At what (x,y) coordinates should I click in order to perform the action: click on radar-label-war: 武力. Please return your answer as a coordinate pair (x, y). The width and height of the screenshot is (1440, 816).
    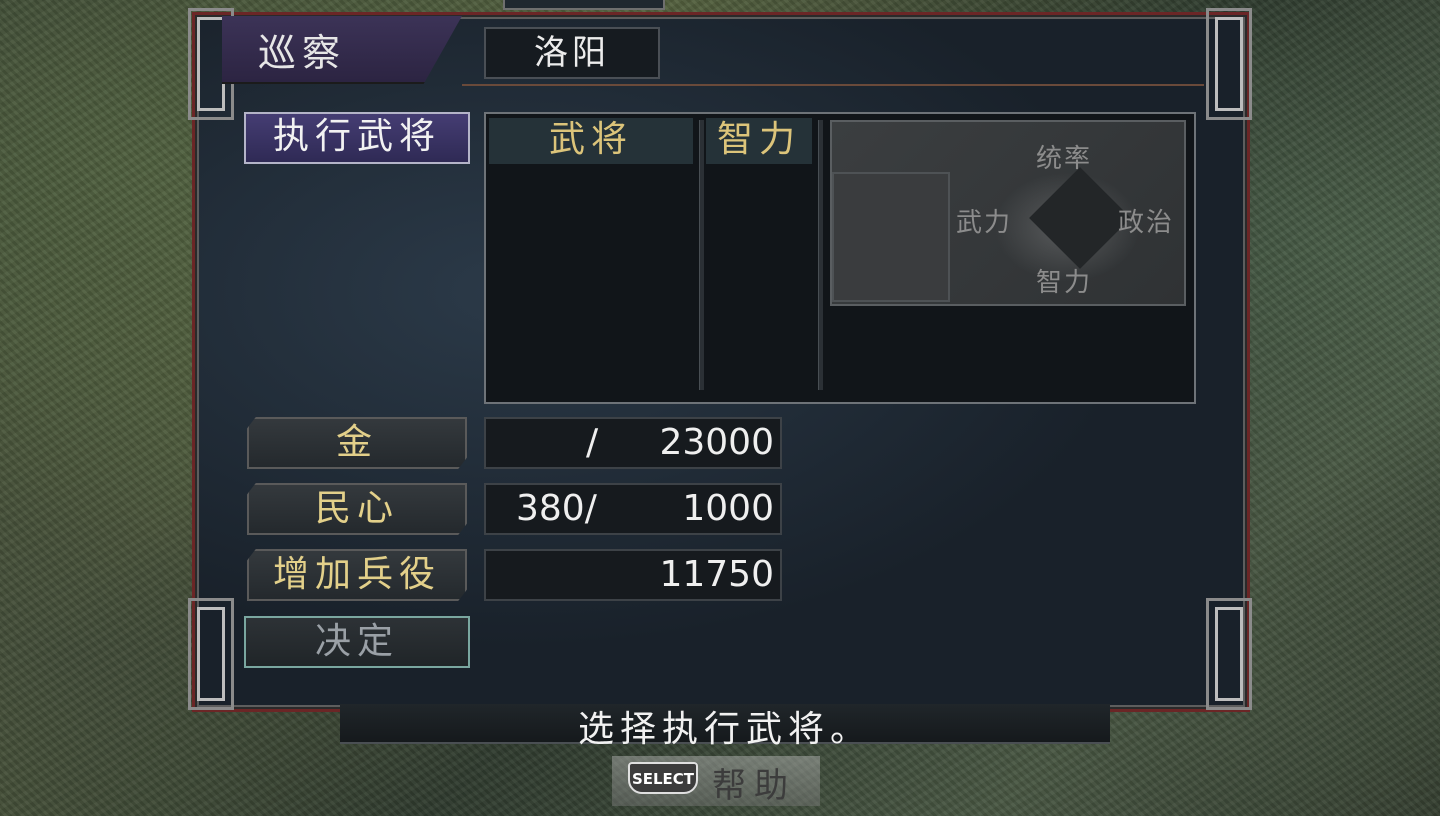
    Looking at the image, I should click on (984, 223).